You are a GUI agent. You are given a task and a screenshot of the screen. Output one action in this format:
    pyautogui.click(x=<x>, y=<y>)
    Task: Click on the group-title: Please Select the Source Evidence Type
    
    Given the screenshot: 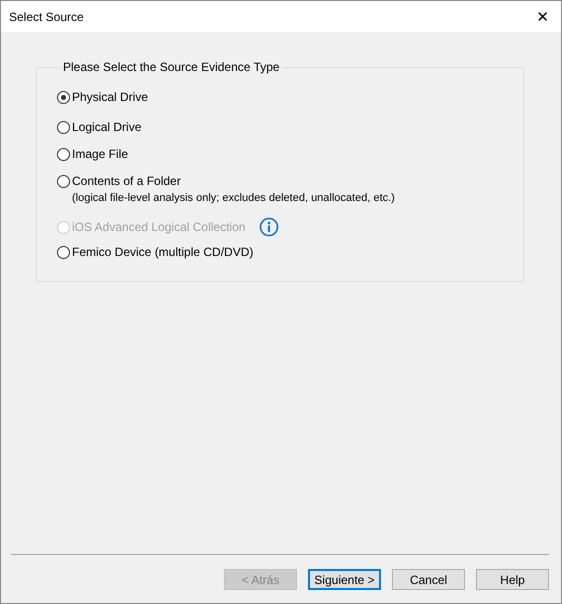 What is the action you would take?
    pyautogui.click(x=171, y=67)
    